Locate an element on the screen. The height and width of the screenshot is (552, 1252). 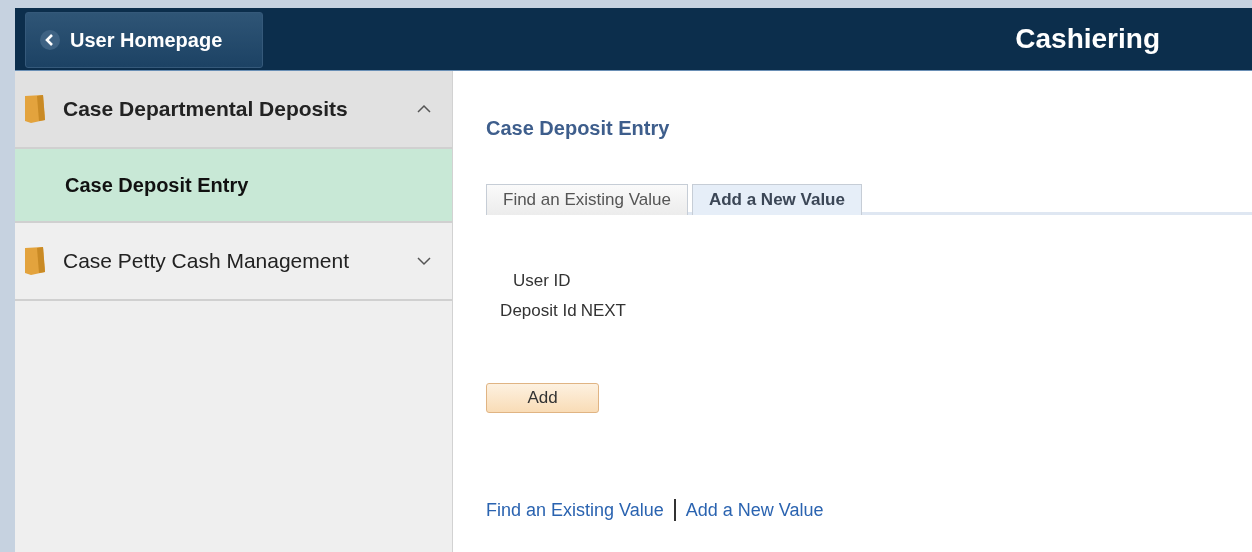
page-title: Case Deposit Entry is located at coordinates (578, 128).